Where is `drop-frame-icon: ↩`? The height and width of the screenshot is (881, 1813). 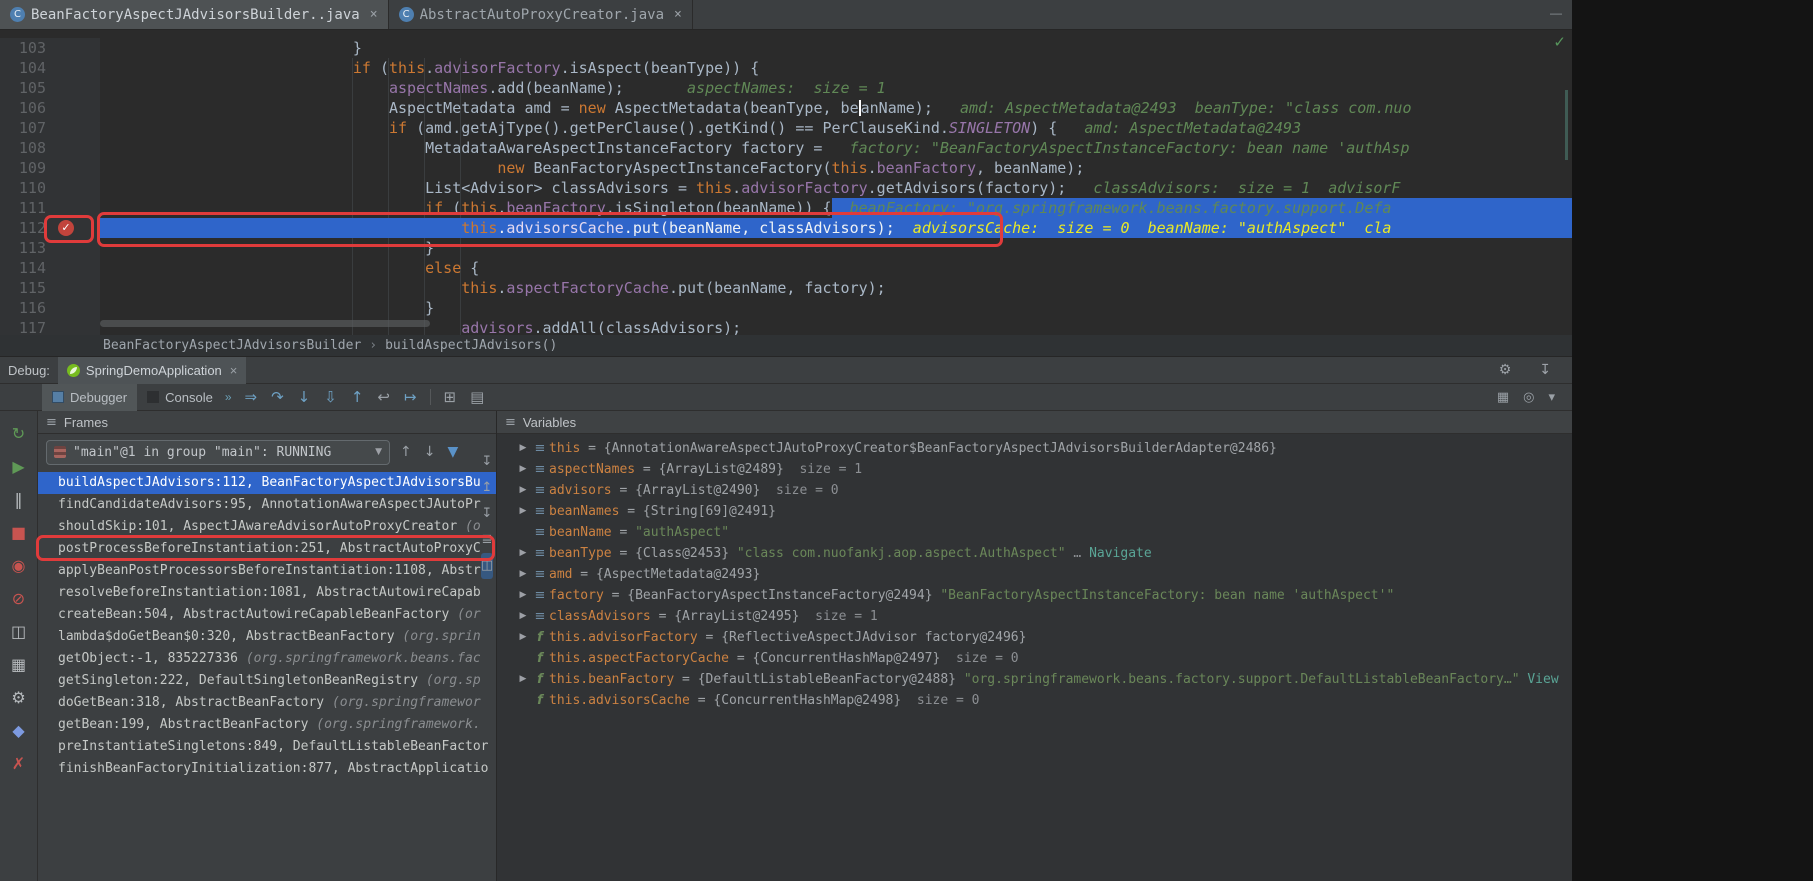 drop-frame-icon: ↩ is located at coordinates (383, 397).